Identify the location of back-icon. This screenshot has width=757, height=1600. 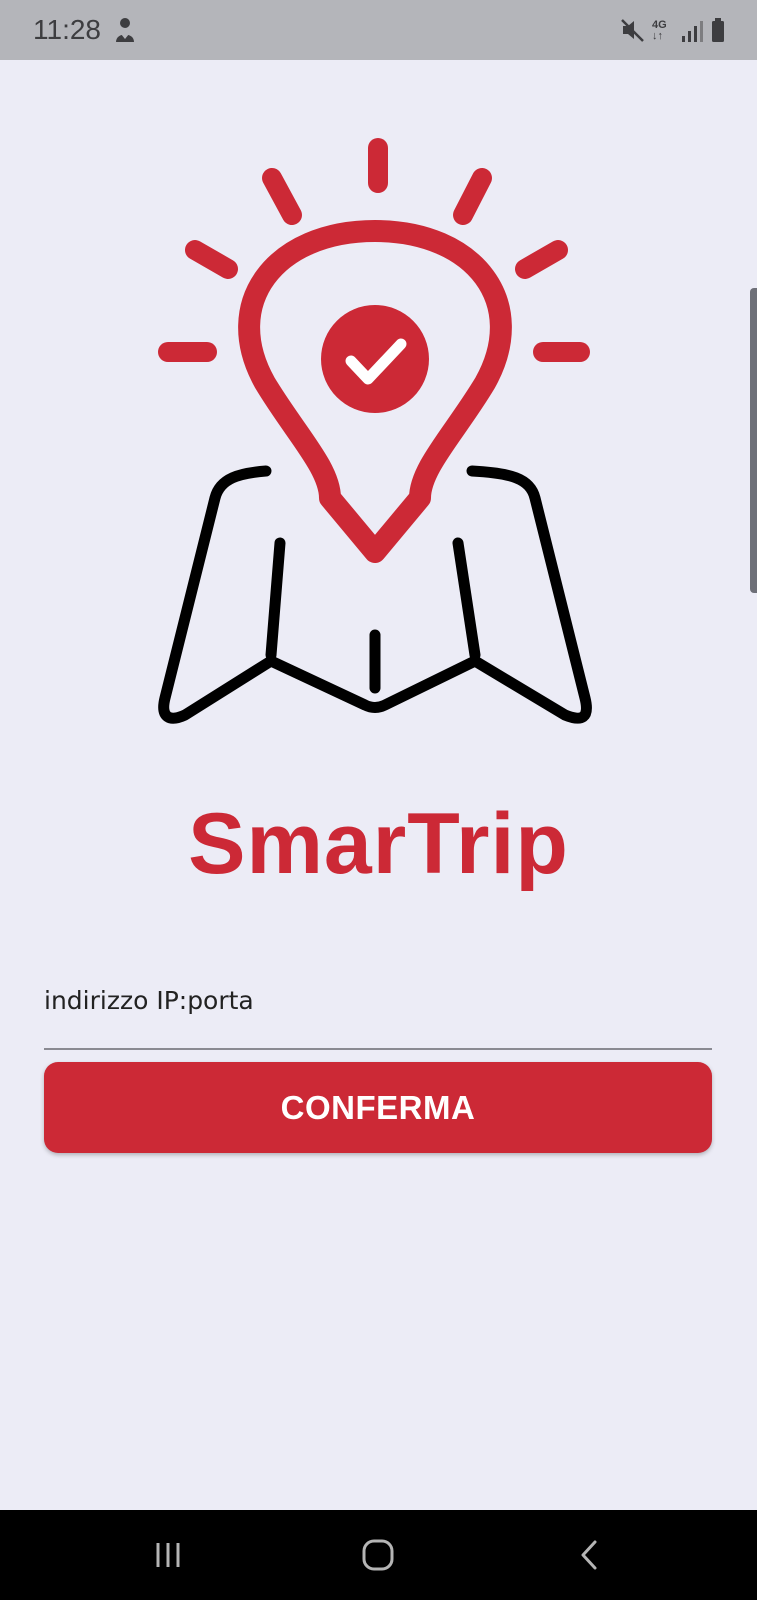
(589, 1555).